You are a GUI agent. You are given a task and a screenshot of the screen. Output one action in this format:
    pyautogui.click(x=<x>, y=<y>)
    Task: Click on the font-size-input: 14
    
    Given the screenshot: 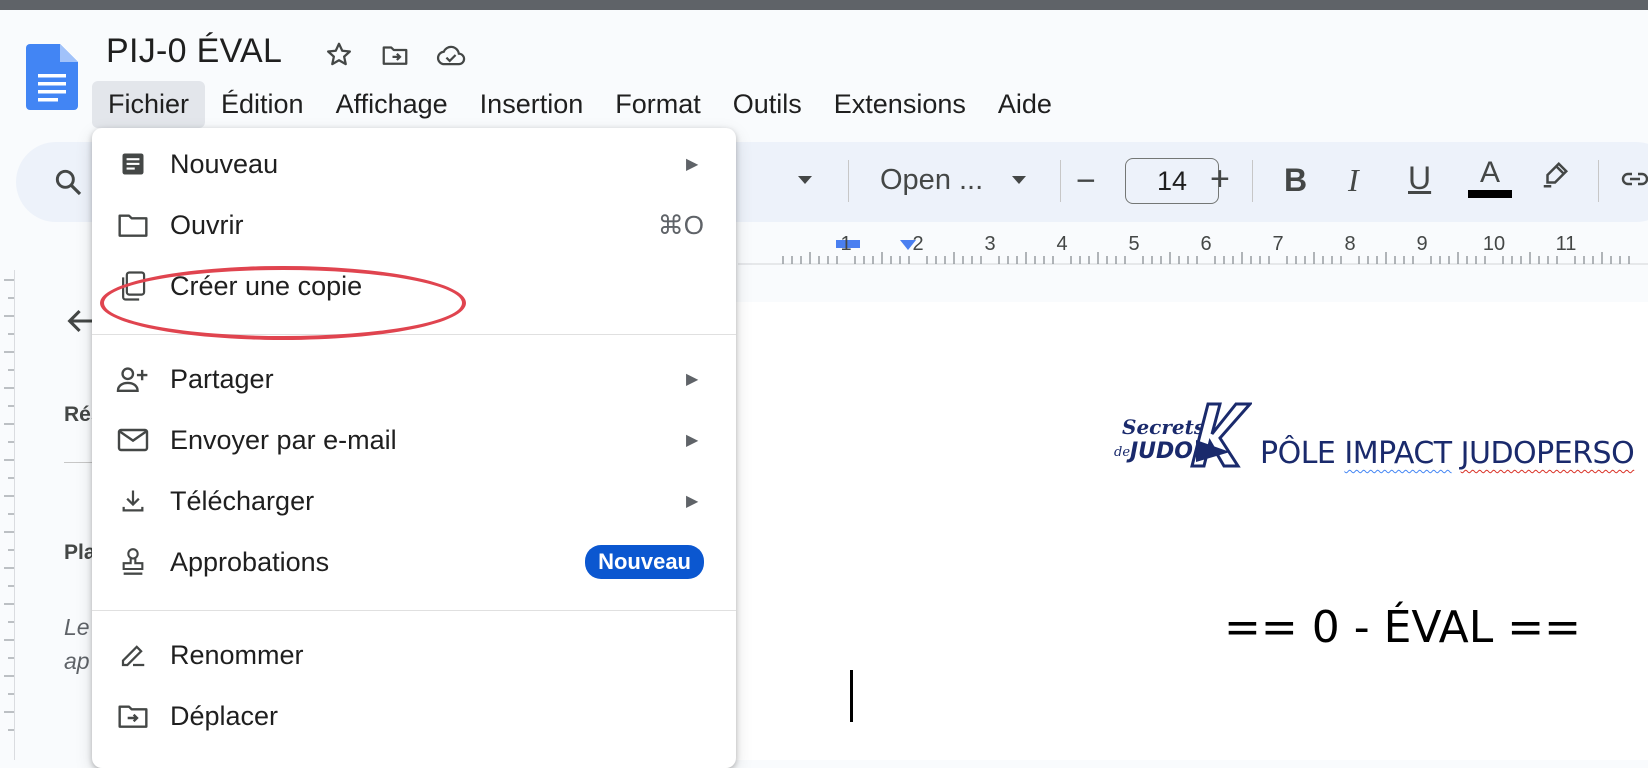 What is the action you would take?
    pyautogui.click(x=1172, y=181)
    